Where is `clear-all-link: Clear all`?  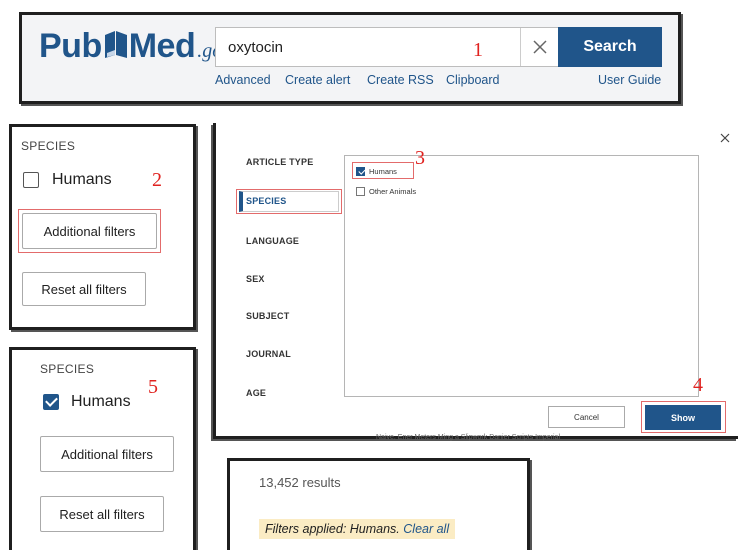
clear-all-link: Clear all is located at coordinates (426, 529).